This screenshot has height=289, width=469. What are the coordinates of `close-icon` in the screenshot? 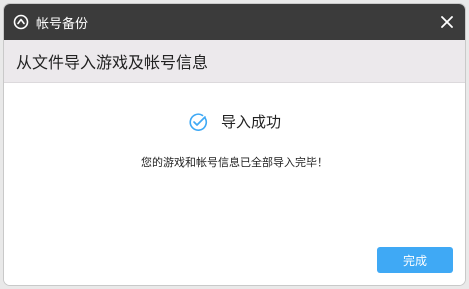 It's located at (447, 22).